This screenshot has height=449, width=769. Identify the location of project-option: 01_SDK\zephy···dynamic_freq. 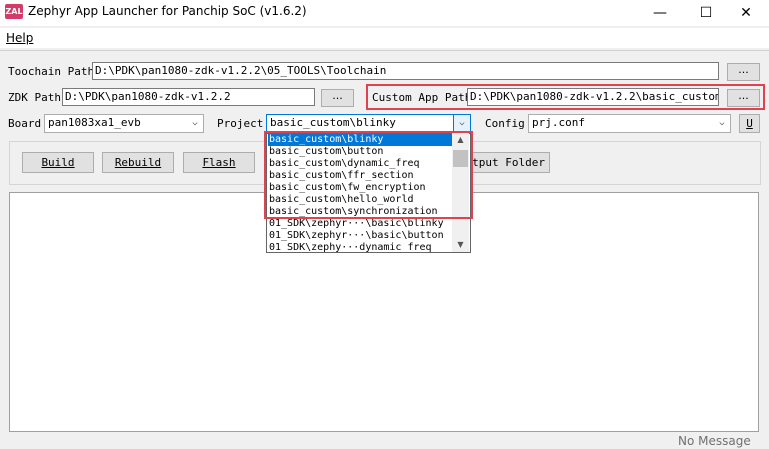
(350, 247).